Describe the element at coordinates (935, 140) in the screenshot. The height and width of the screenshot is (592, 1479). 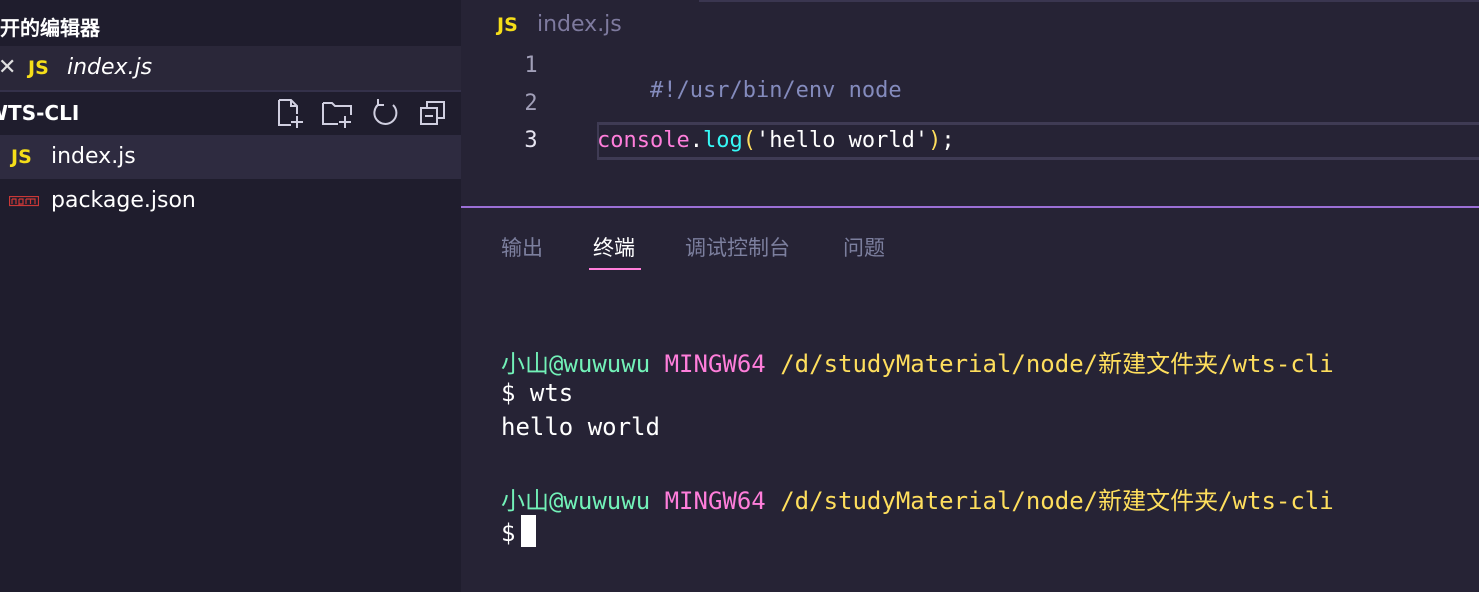
I see `code-close-paren: )` at that location.